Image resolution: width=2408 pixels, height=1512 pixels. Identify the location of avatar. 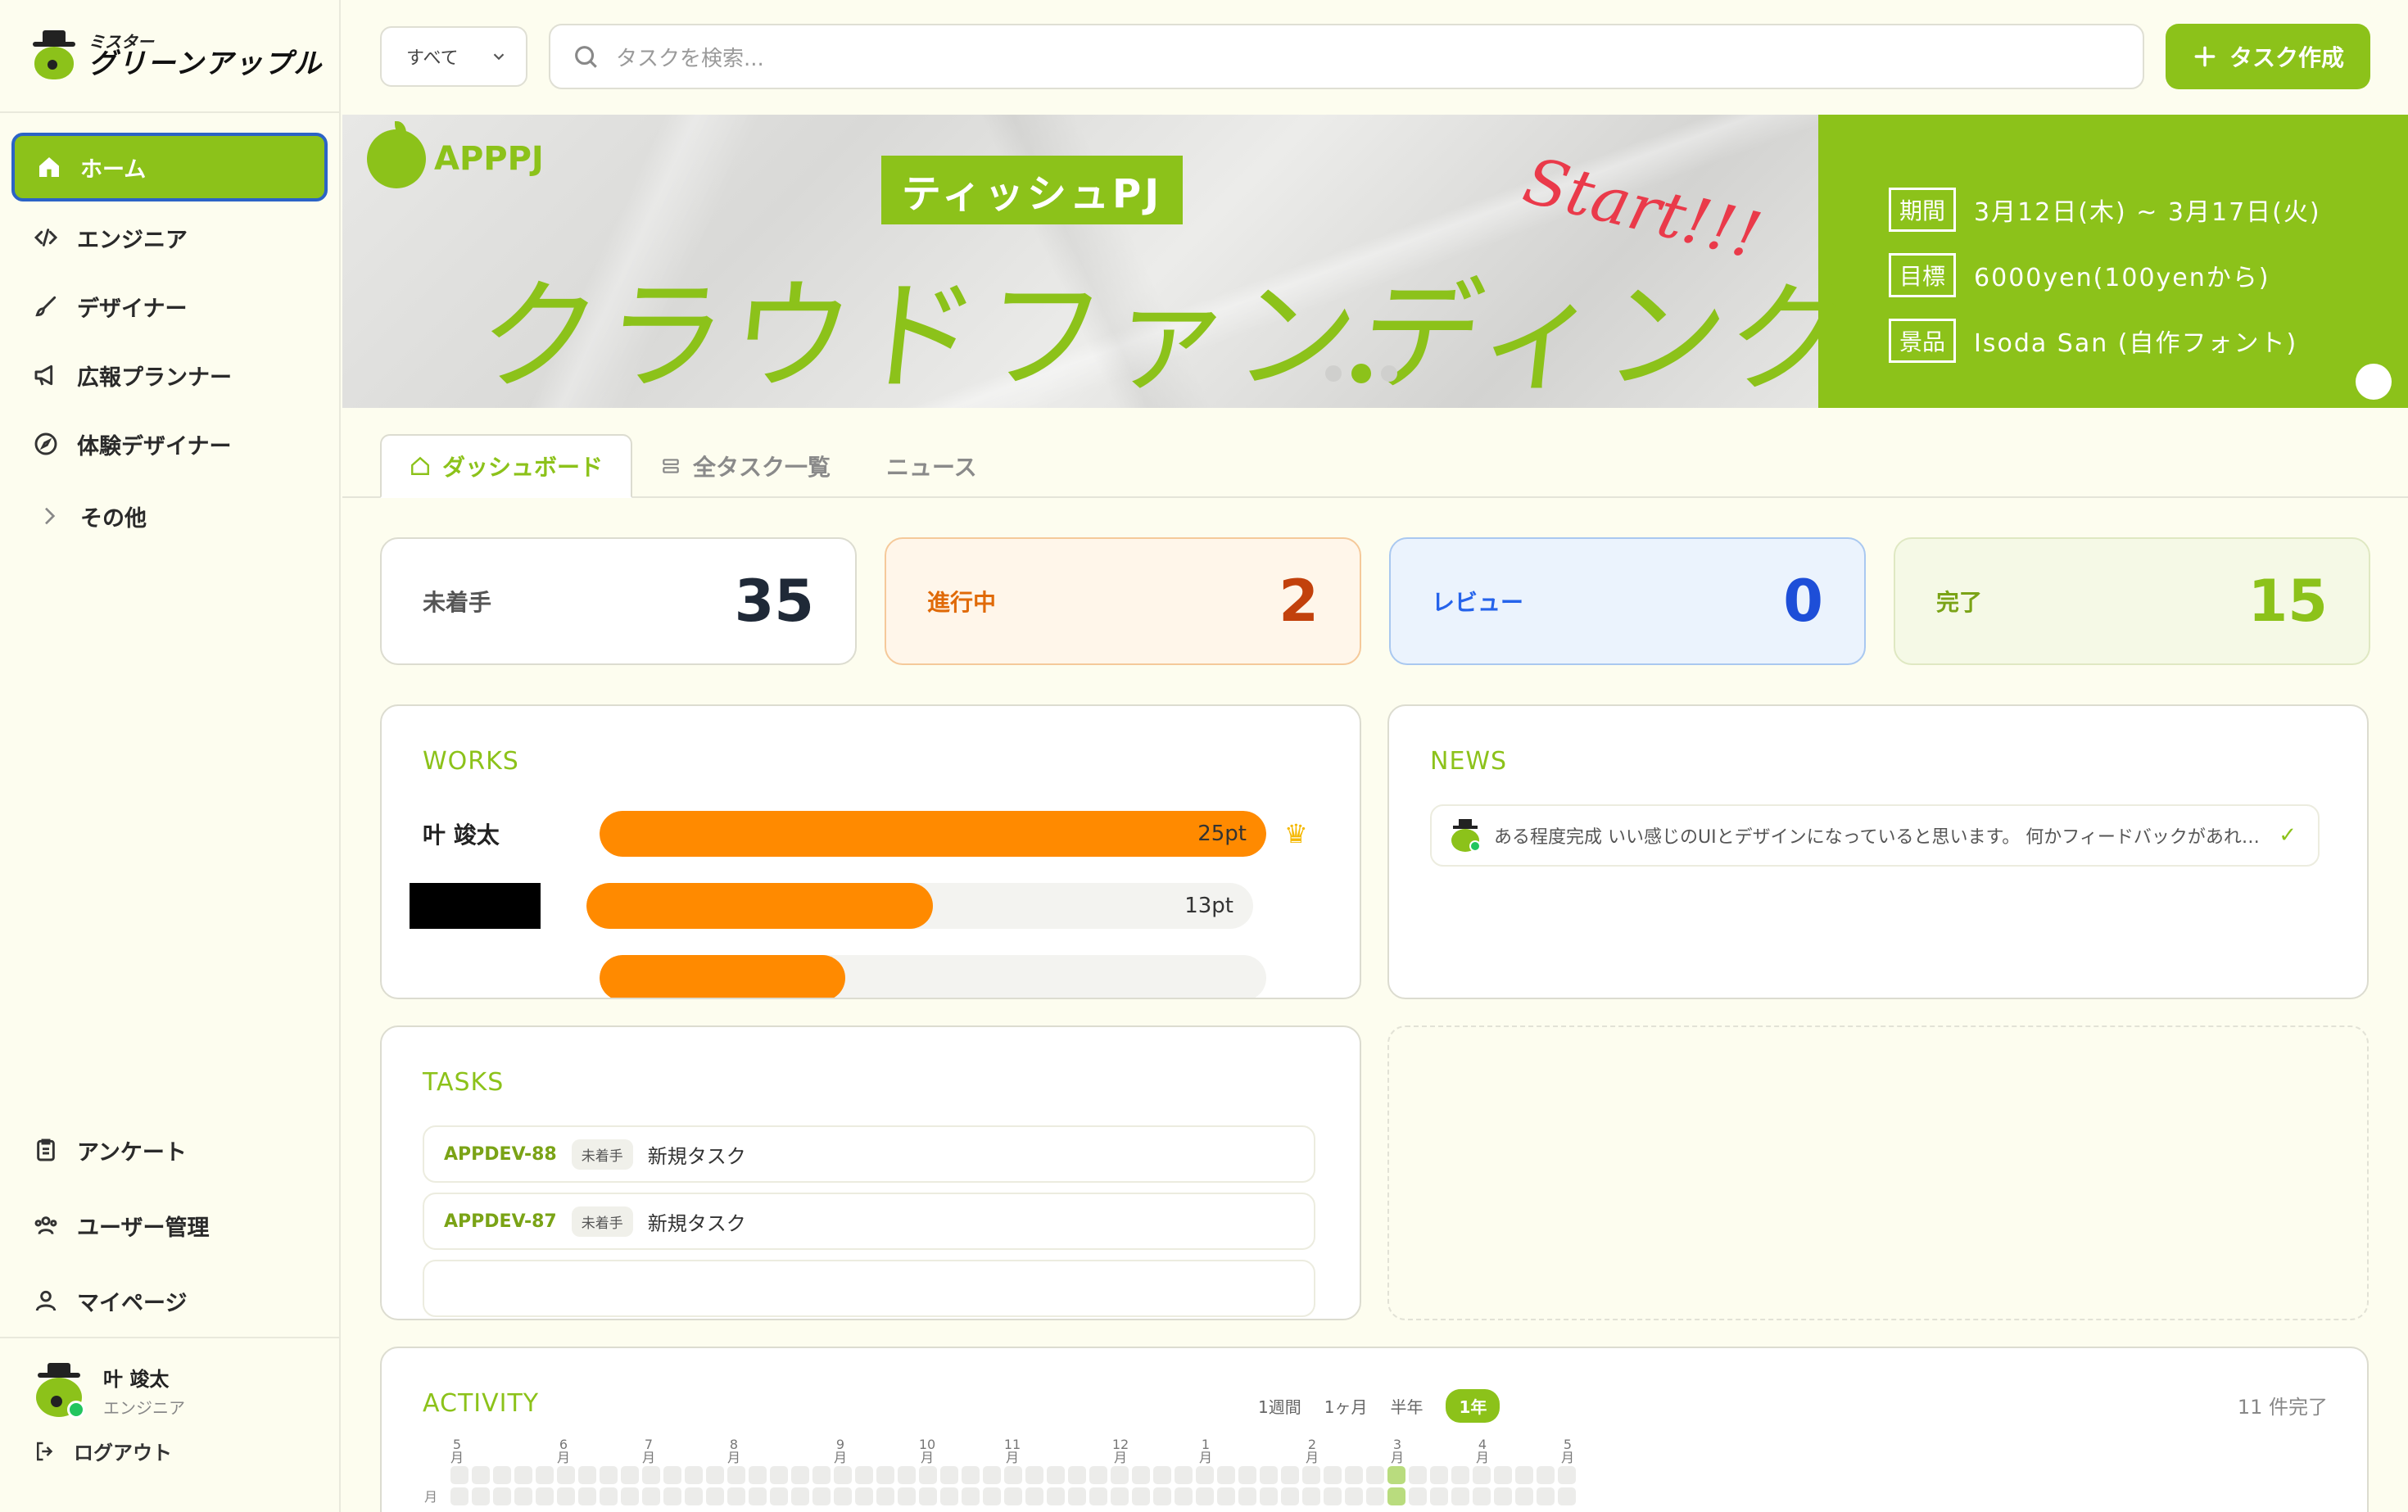
(60, 1391).